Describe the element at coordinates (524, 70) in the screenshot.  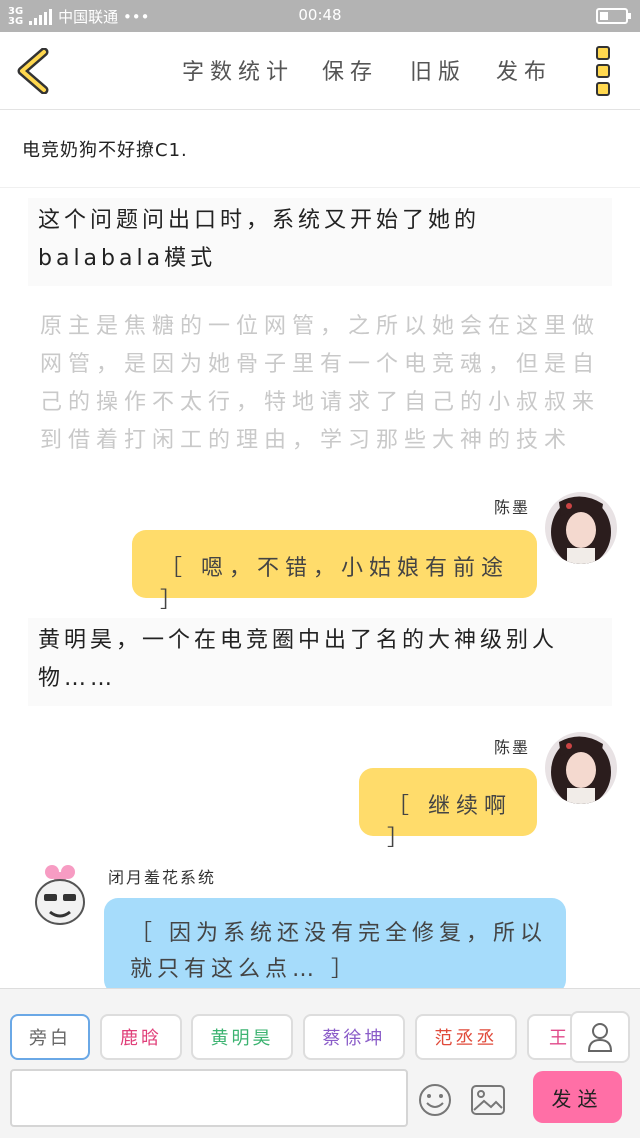
I see `publish-button: 发布` at that location.